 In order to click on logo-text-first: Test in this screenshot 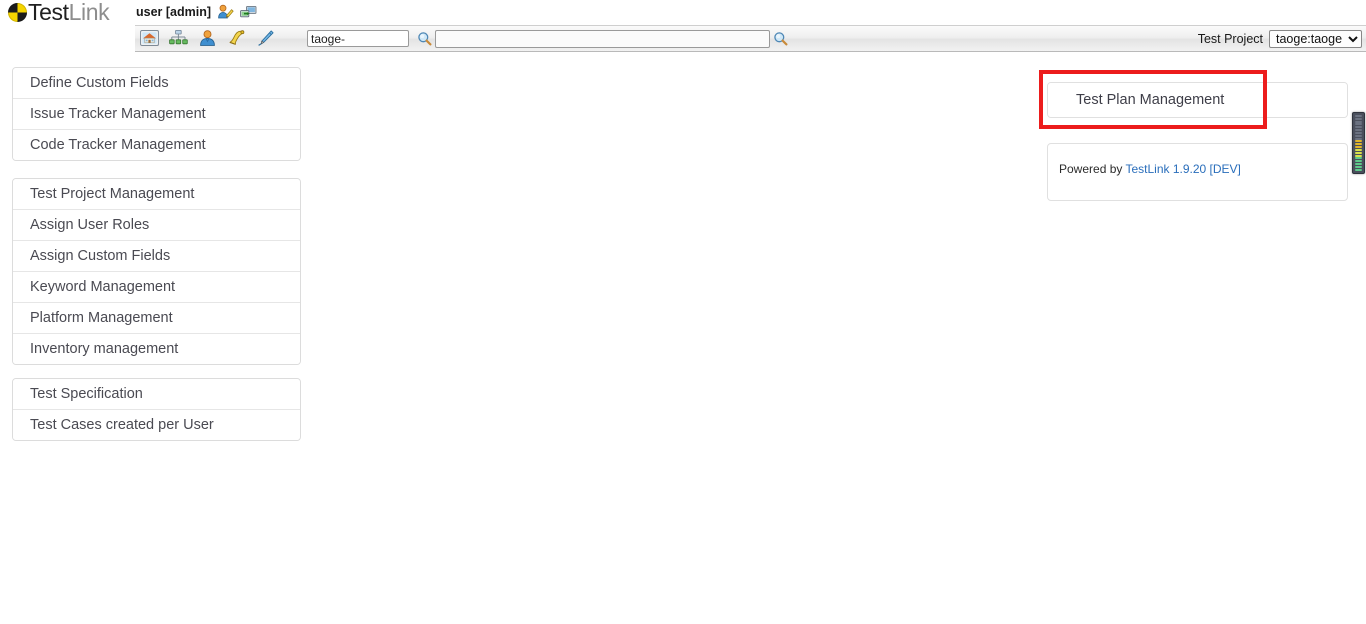, I will do `click(48, 12)`.